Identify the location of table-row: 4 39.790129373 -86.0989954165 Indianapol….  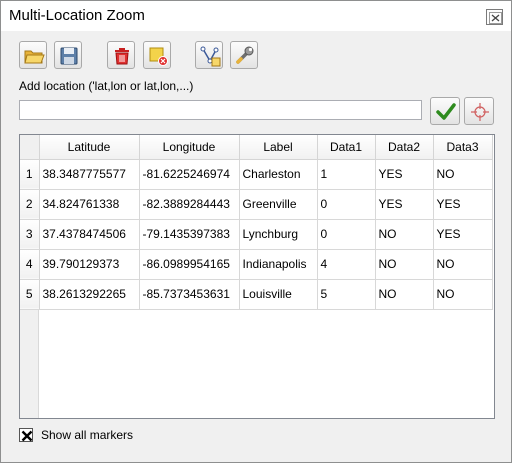
(256, 264).